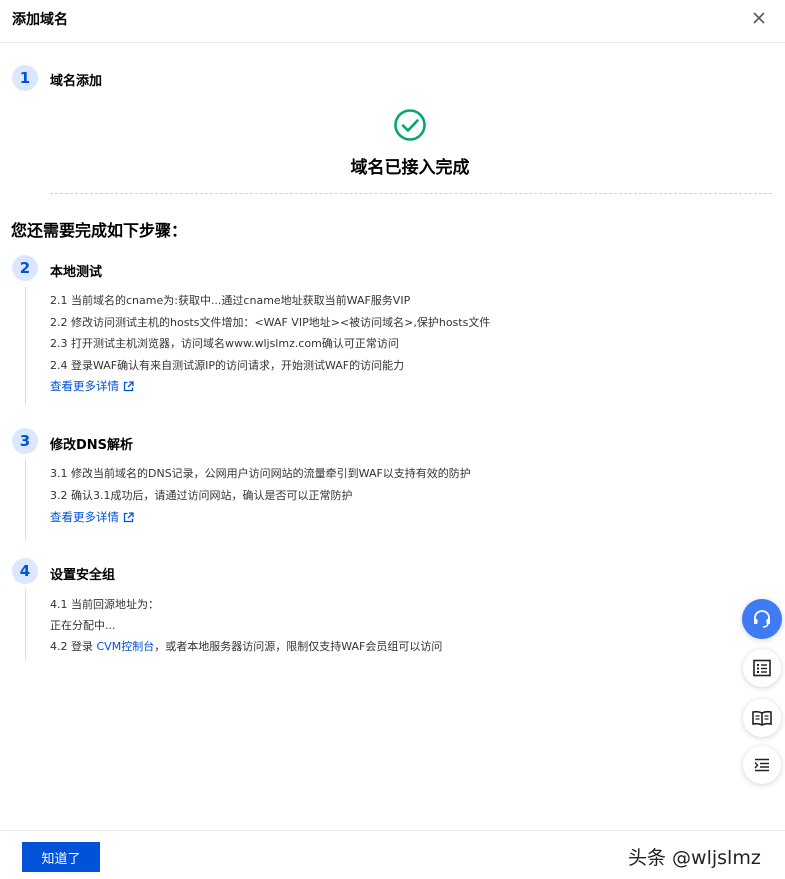 This screenshot has height=879, width=785. I want to click on support-button, so click(762, 619).